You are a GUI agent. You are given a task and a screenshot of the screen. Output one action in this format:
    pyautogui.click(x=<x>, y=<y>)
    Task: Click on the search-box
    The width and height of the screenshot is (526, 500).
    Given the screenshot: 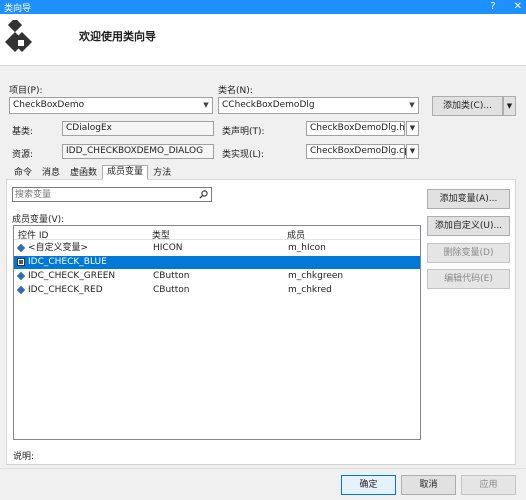 What is the action you would take?
    pyautogui.click(x=112, y=194)
    